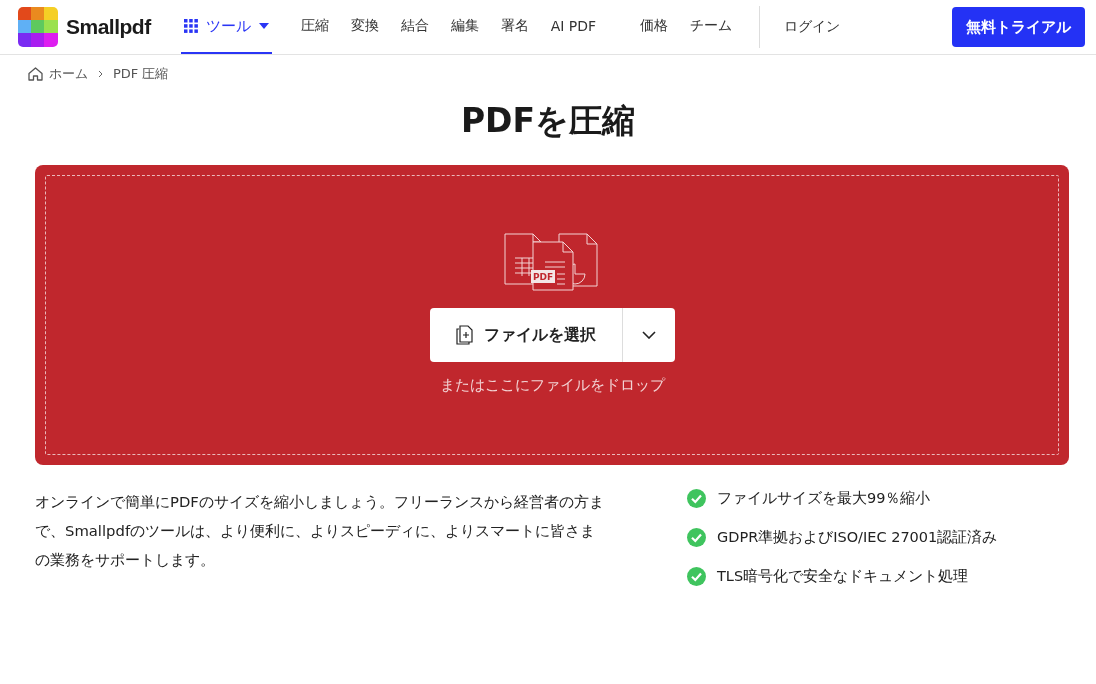 The height and width of the screenshot is (684, 1096). What do you see at coordinates (226, 27) in the screenshot?
I see `tools-menu-tab: ツール` at bounding box center [226, 27].